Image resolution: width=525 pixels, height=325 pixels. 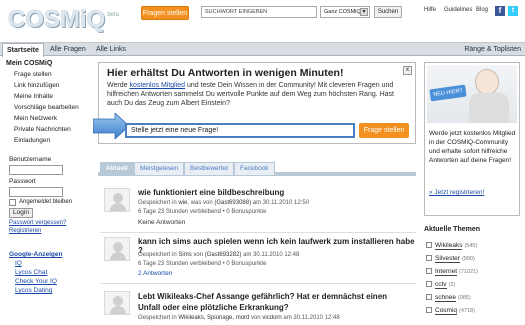 I want to click on tab-alle-links: Alle Links, so click(x=111, y=49).